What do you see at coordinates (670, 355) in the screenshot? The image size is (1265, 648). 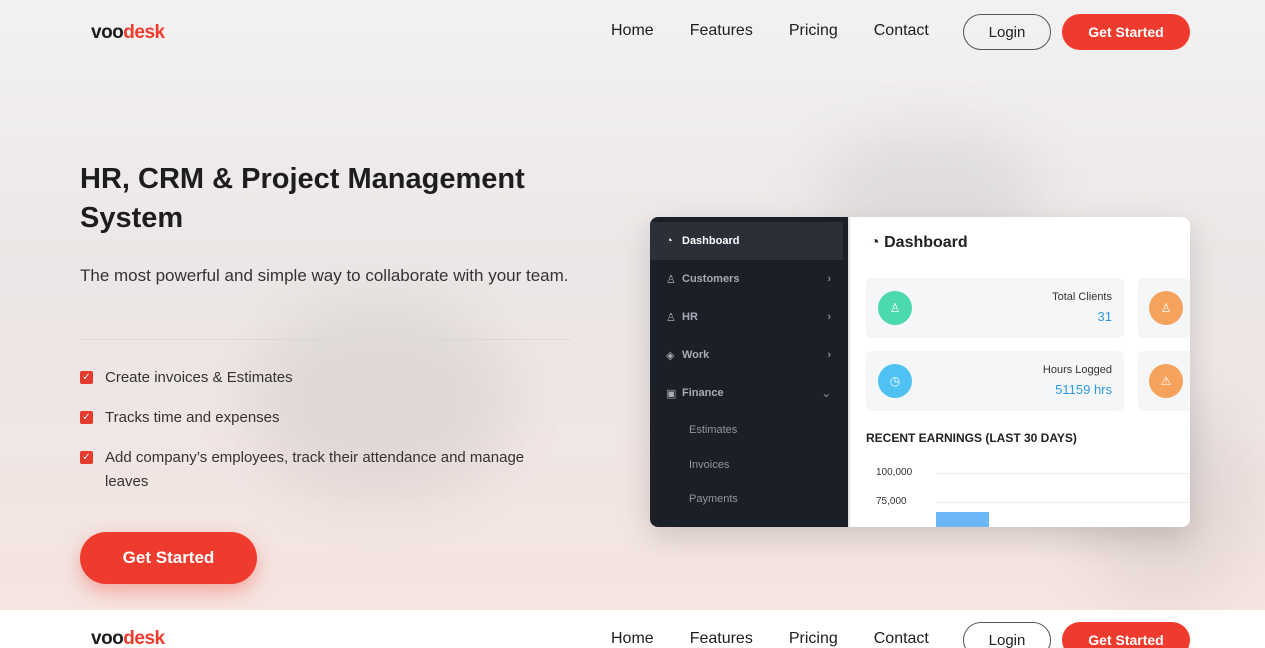 I see `layers-icon: ◈` at bounding box center [670, 355].